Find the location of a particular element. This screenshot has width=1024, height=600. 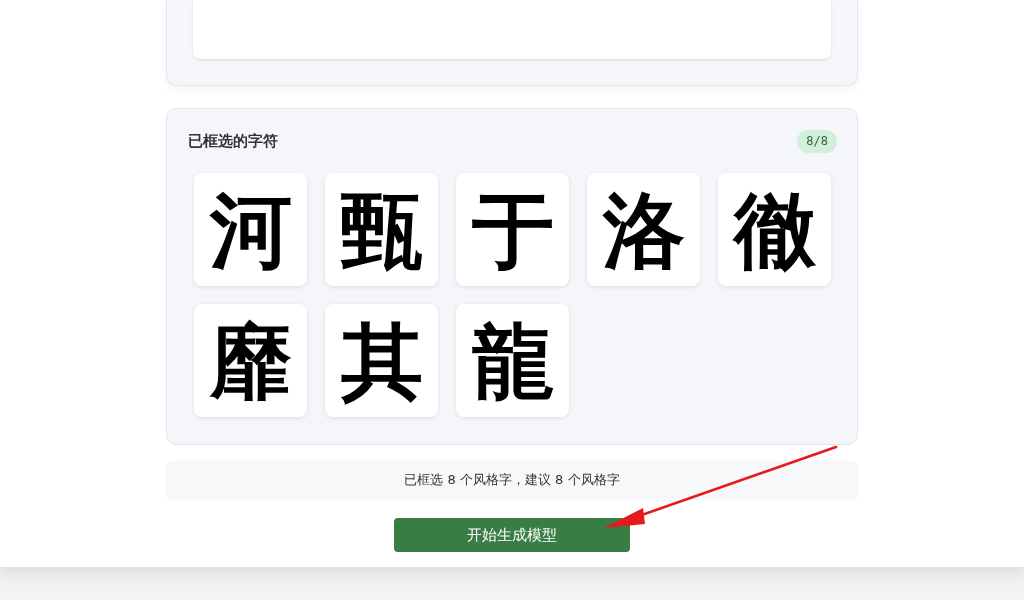

character-tile: 靡 is located at coordinates (250, 360).